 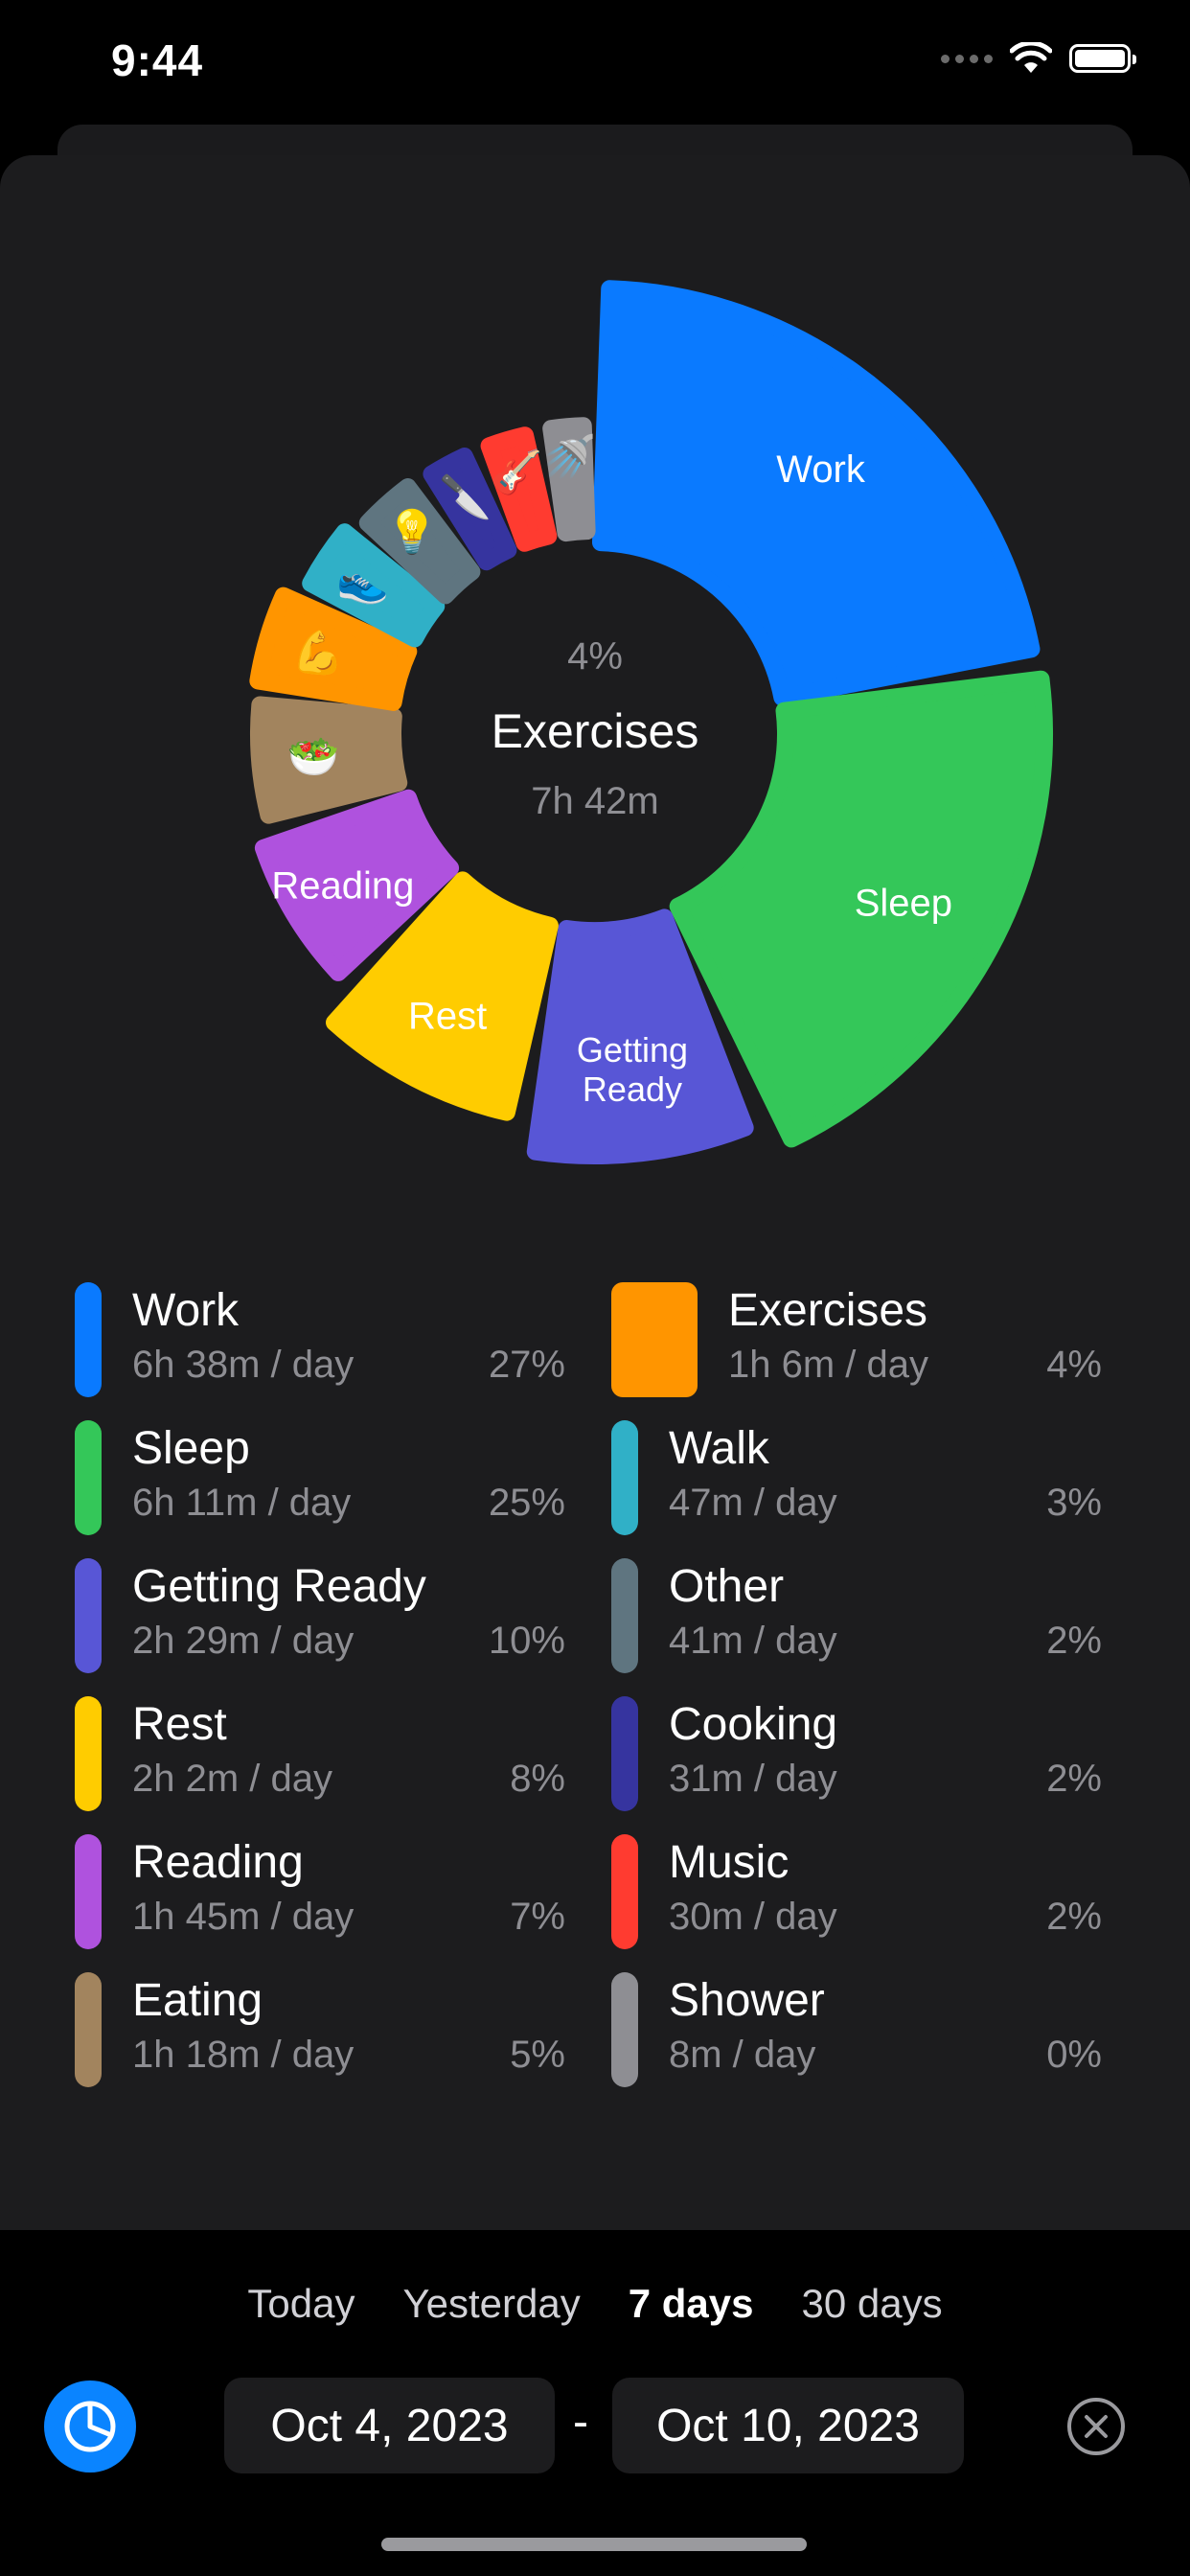 What do you see at coordinates (857, 2034) in the screenshot?
I see `legend-item-shower: Shower 8m / day 0%` at bounding box center [857, 2034].